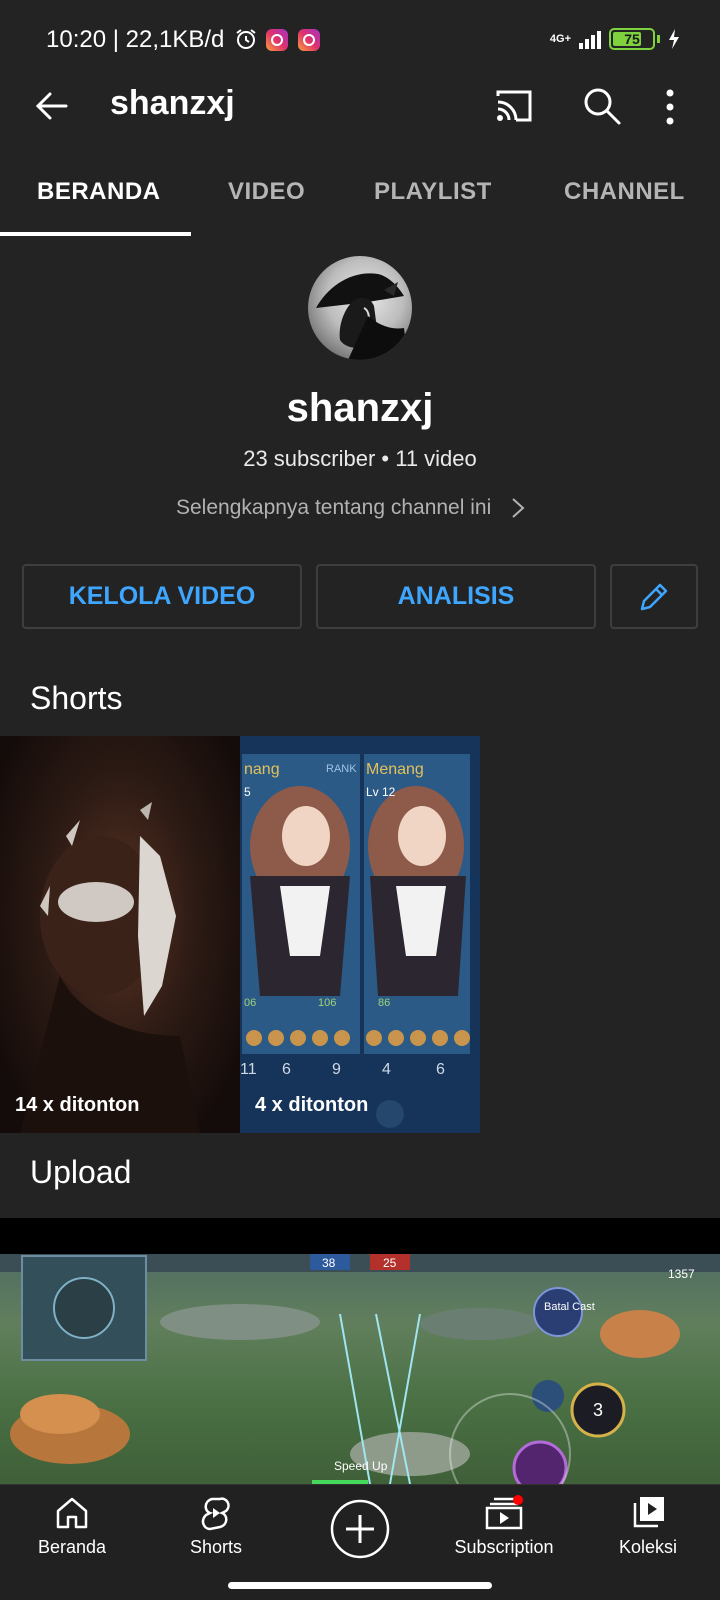 Image resolution: width=720 pixels, height=1600 pixels. I want to click on tab-channel: CHANNEL, so click(624, 192).